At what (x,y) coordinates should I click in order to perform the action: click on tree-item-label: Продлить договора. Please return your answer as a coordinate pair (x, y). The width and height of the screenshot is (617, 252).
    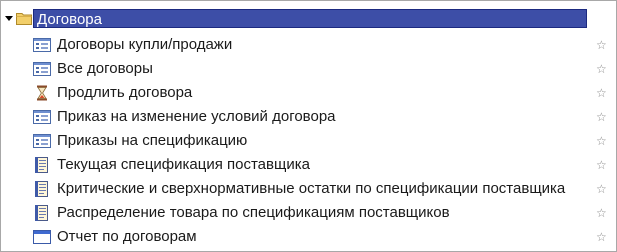
    Looking at the image, I should click on (124, 93).